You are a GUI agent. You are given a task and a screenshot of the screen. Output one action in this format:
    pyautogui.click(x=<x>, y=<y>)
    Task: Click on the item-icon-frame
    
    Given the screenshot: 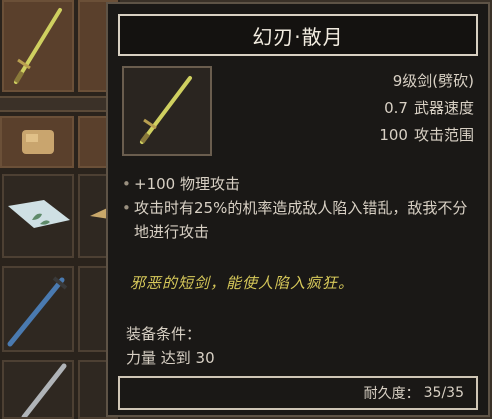 What is the action you would take?
    pyautogui.click(x=167, y=111)
    